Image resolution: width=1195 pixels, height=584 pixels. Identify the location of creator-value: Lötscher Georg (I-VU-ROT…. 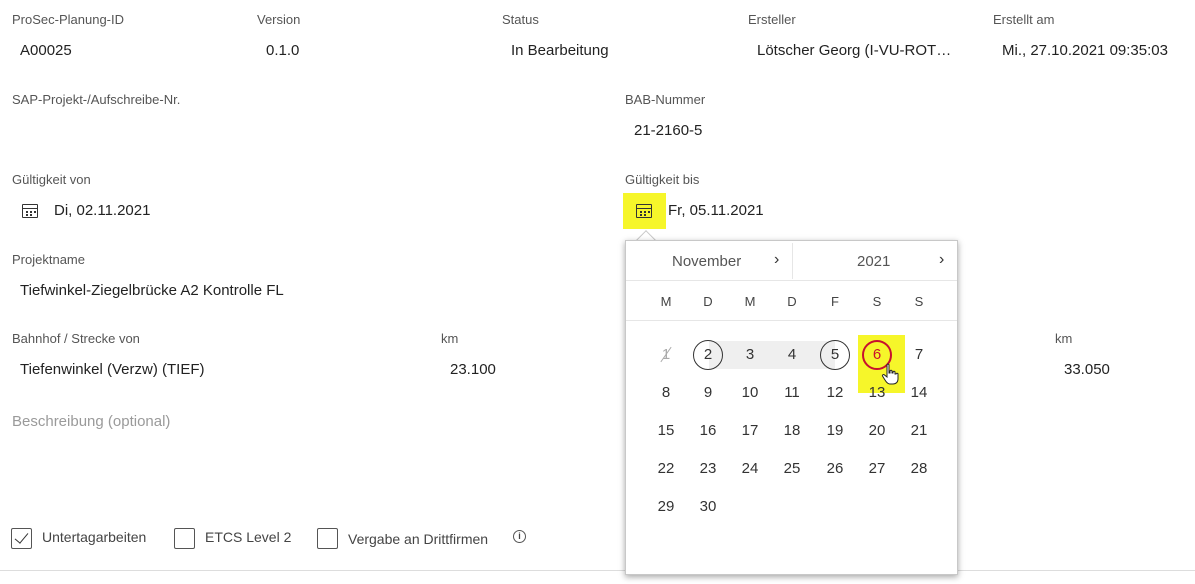
(854, 50).